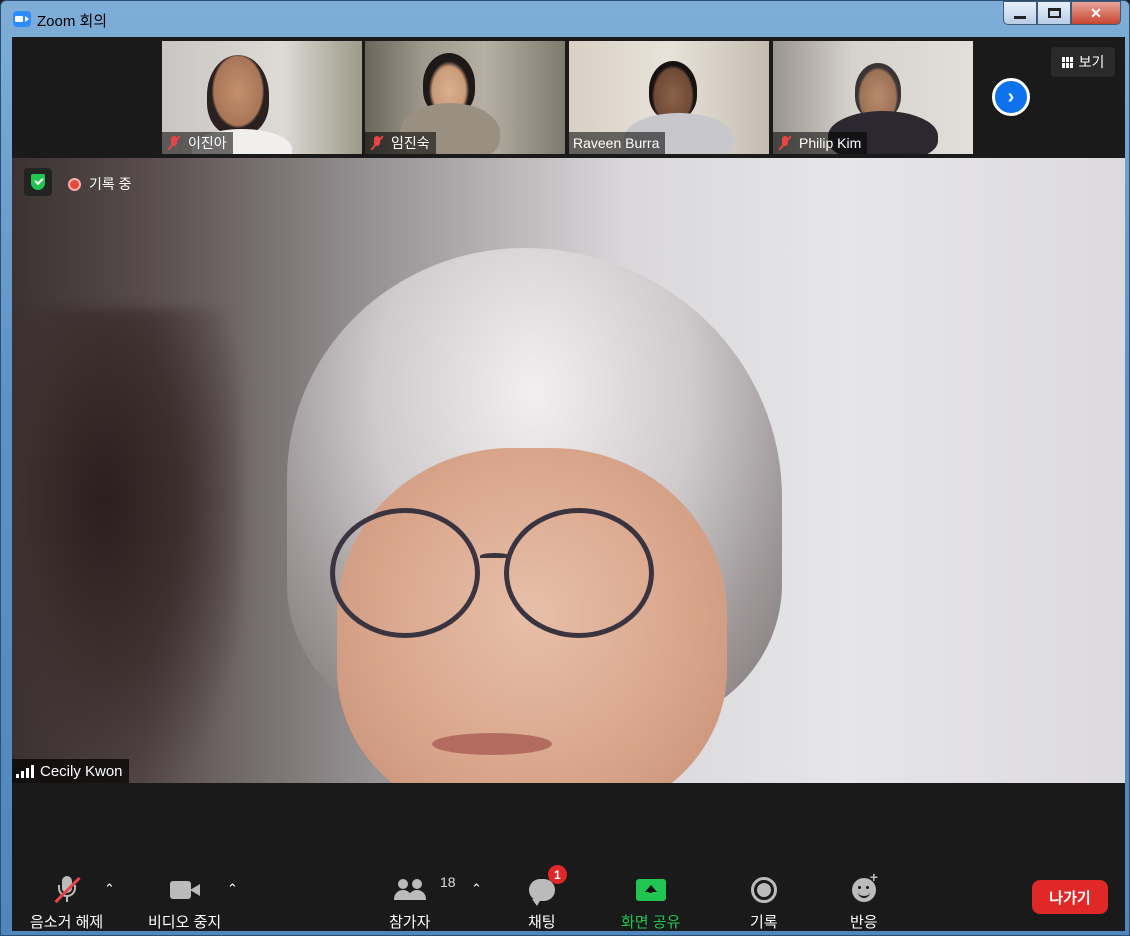 This screenshot has width=1130, height=936. Describe the element at coordinates (81, 771) in the screenshot. I see `speaker-name: Cecily Kwon` at that location.